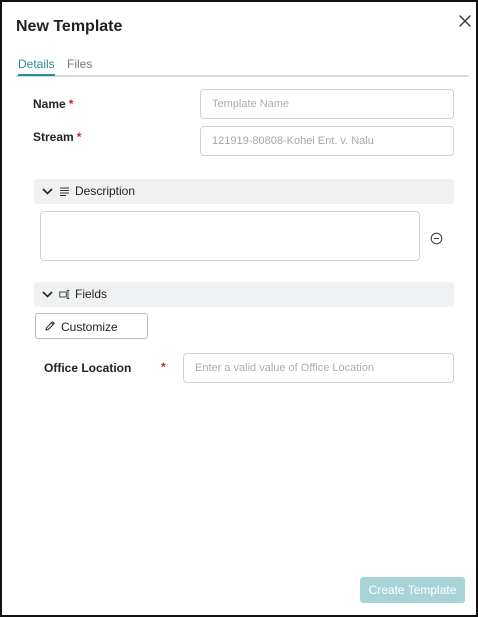 This screenshot has width=478, height=618. Describe the element at coordinates (412, 590) in the screenshot. I see `create-template-button: Create Template` at that location.